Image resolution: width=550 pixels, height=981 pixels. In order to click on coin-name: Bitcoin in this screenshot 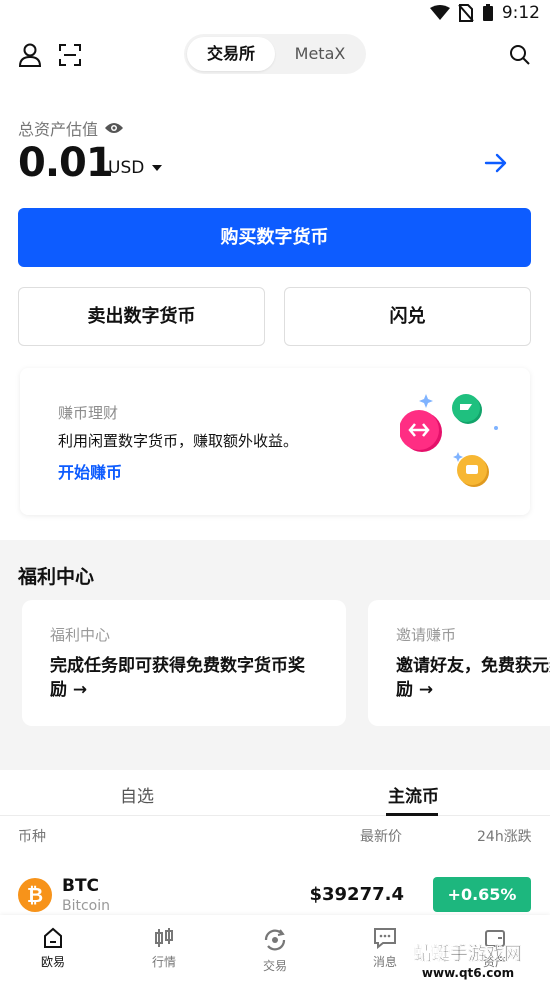, I will do `click(86, 906)`.